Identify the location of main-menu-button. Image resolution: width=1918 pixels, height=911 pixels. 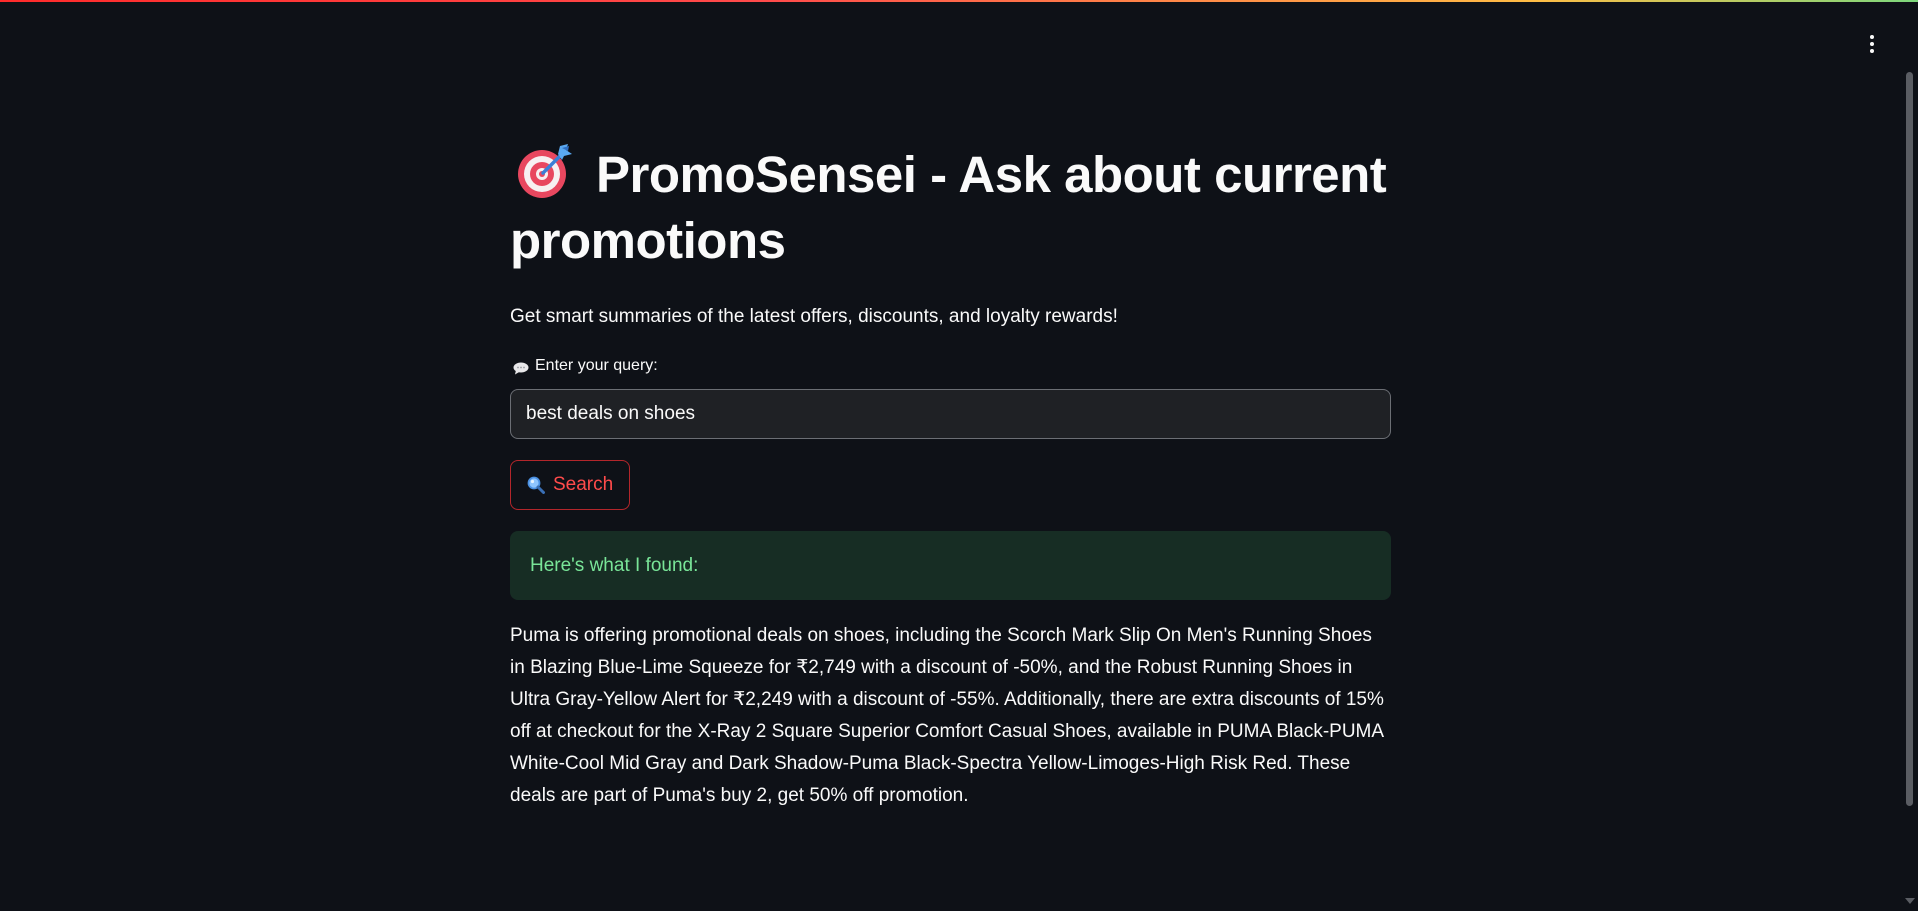
(1872, 44).